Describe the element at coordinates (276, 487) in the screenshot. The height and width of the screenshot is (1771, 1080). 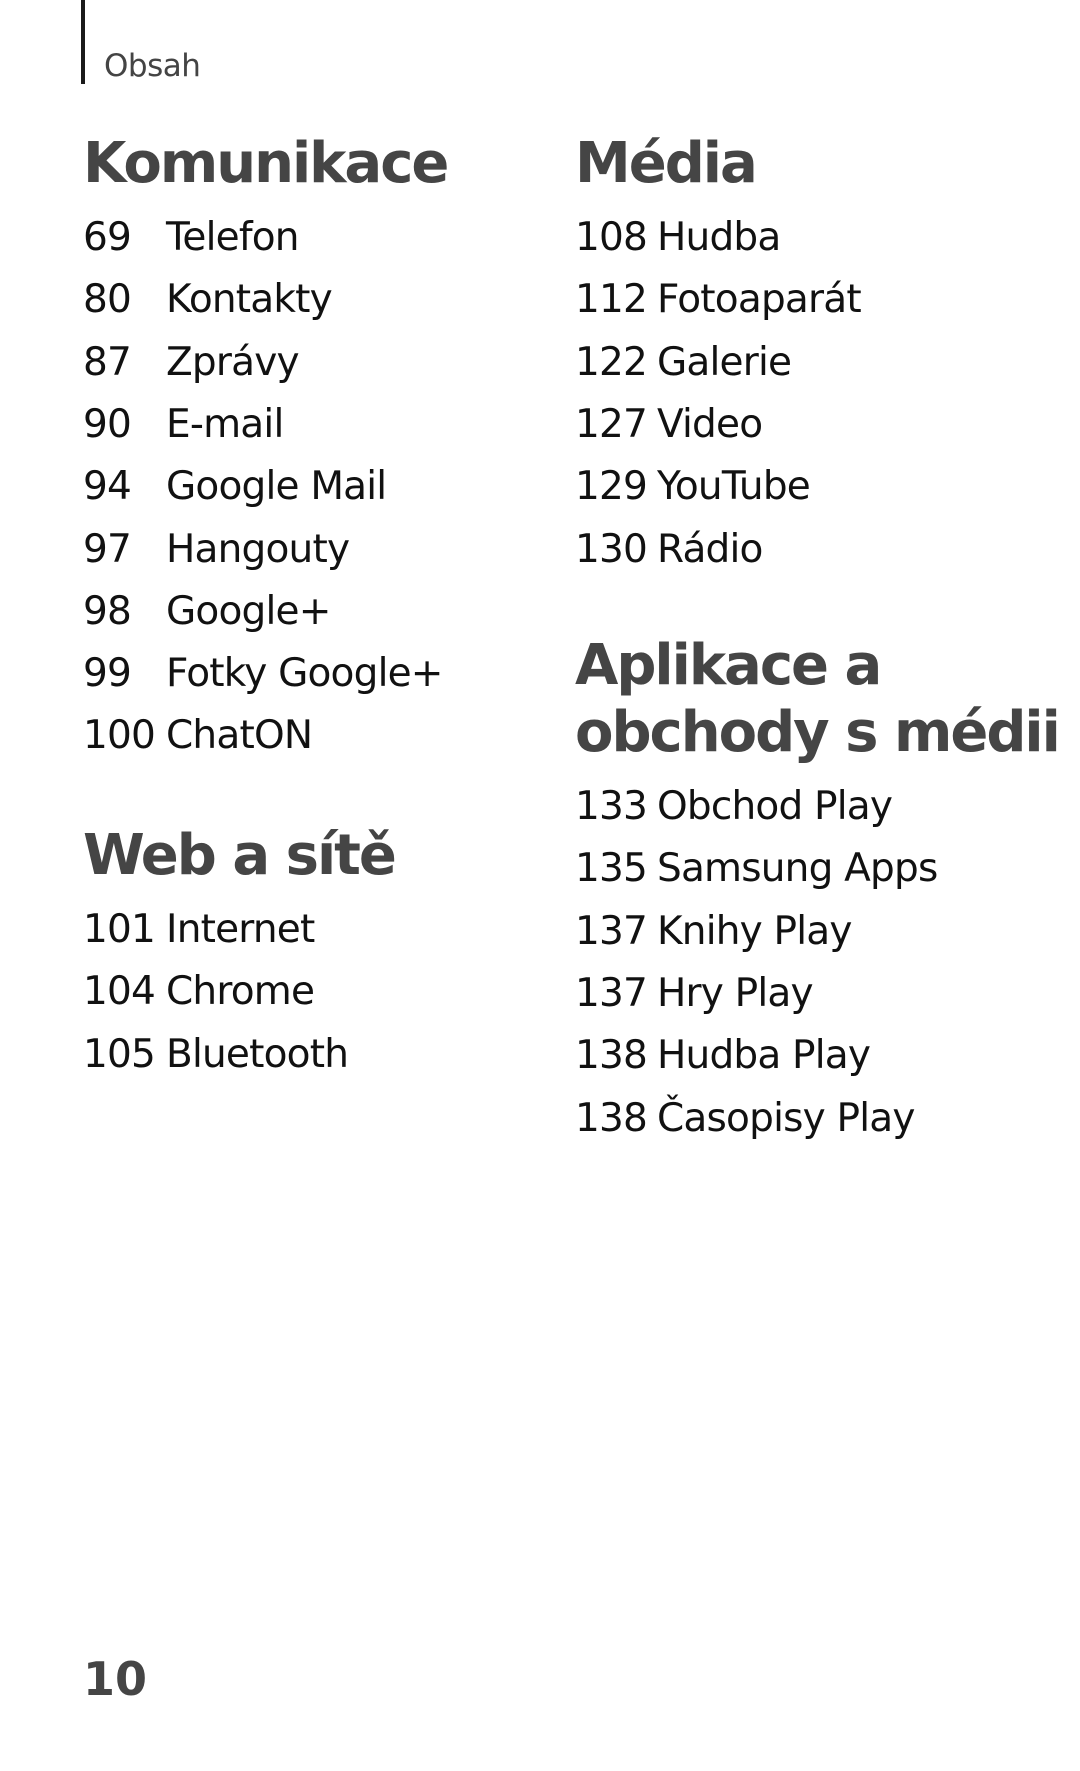
I see `toc-entry-label: Google Mail` at that location.